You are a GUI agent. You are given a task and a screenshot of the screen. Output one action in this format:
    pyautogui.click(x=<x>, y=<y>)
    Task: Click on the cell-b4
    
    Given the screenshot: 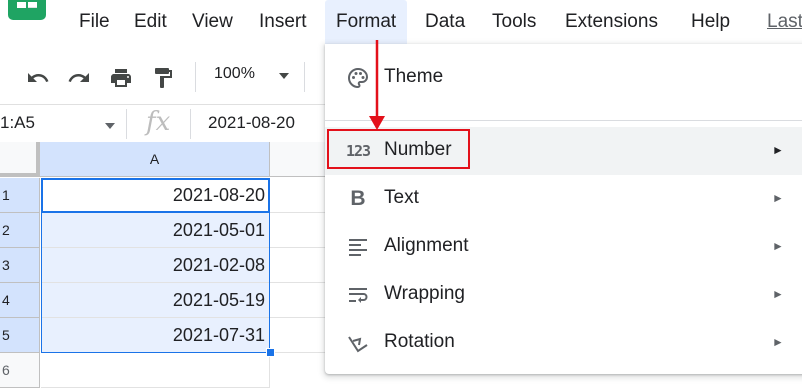 What is the action you would take?
    pyautogui.click(x=298, y=300)
    